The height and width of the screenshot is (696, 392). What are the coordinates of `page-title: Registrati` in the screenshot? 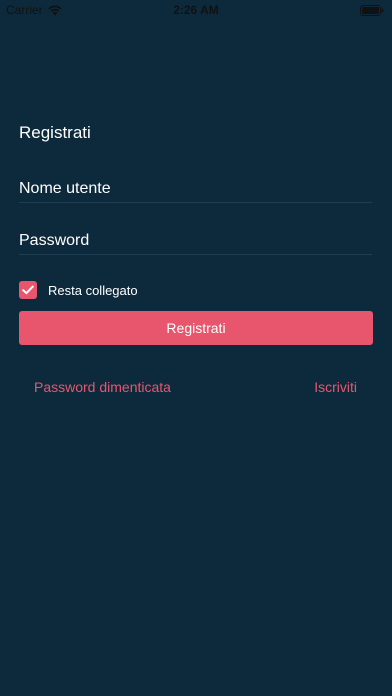 It's located at (55, 132).